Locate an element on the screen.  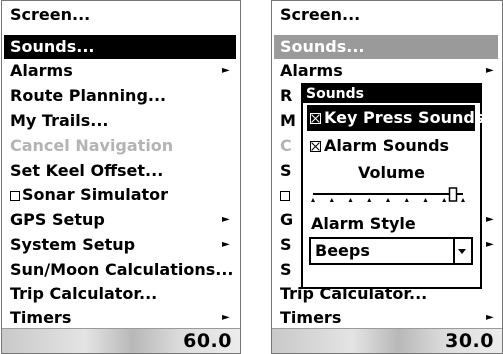
dialog-title: Sounds is located at coordinates (391, 94).